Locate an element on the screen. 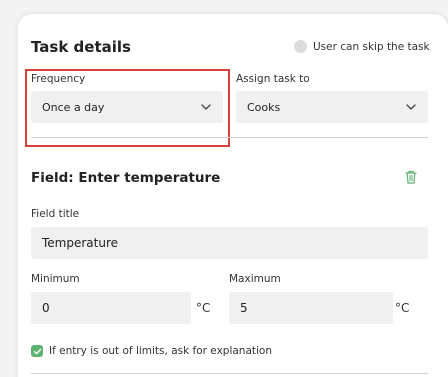 The image size is (448, 377). bottom-divider is located at coordinates (229, 373).